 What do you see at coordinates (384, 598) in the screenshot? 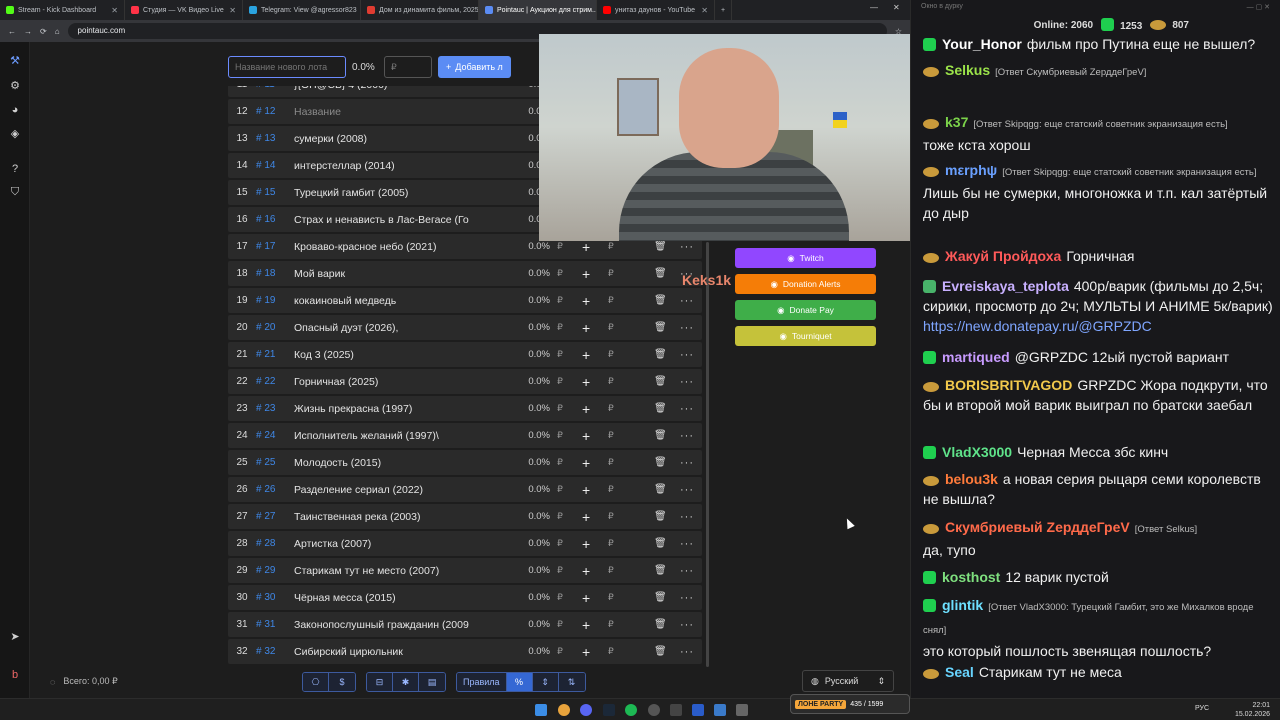
I see `lot-name: Чёрная месса (2015)` at bounding box center [384, 598].